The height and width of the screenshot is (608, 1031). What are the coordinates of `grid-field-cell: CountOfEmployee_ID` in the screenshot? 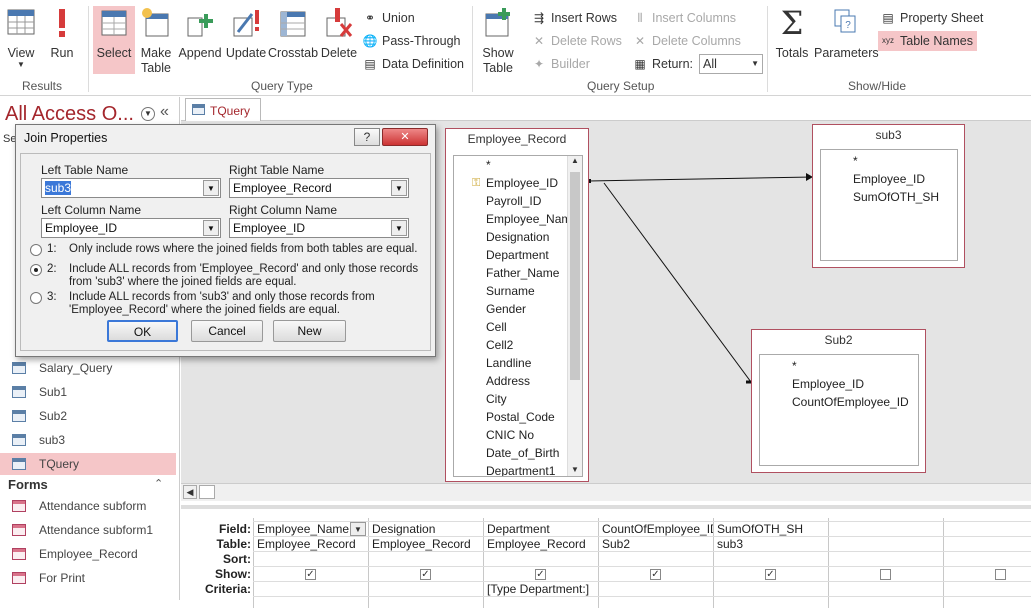 It's located at (655, 529).